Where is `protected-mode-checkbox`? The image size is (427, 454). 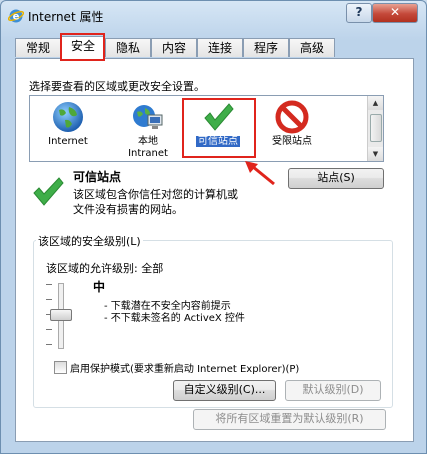
protected-mode-checkbox is located at coordinates (60, 367).